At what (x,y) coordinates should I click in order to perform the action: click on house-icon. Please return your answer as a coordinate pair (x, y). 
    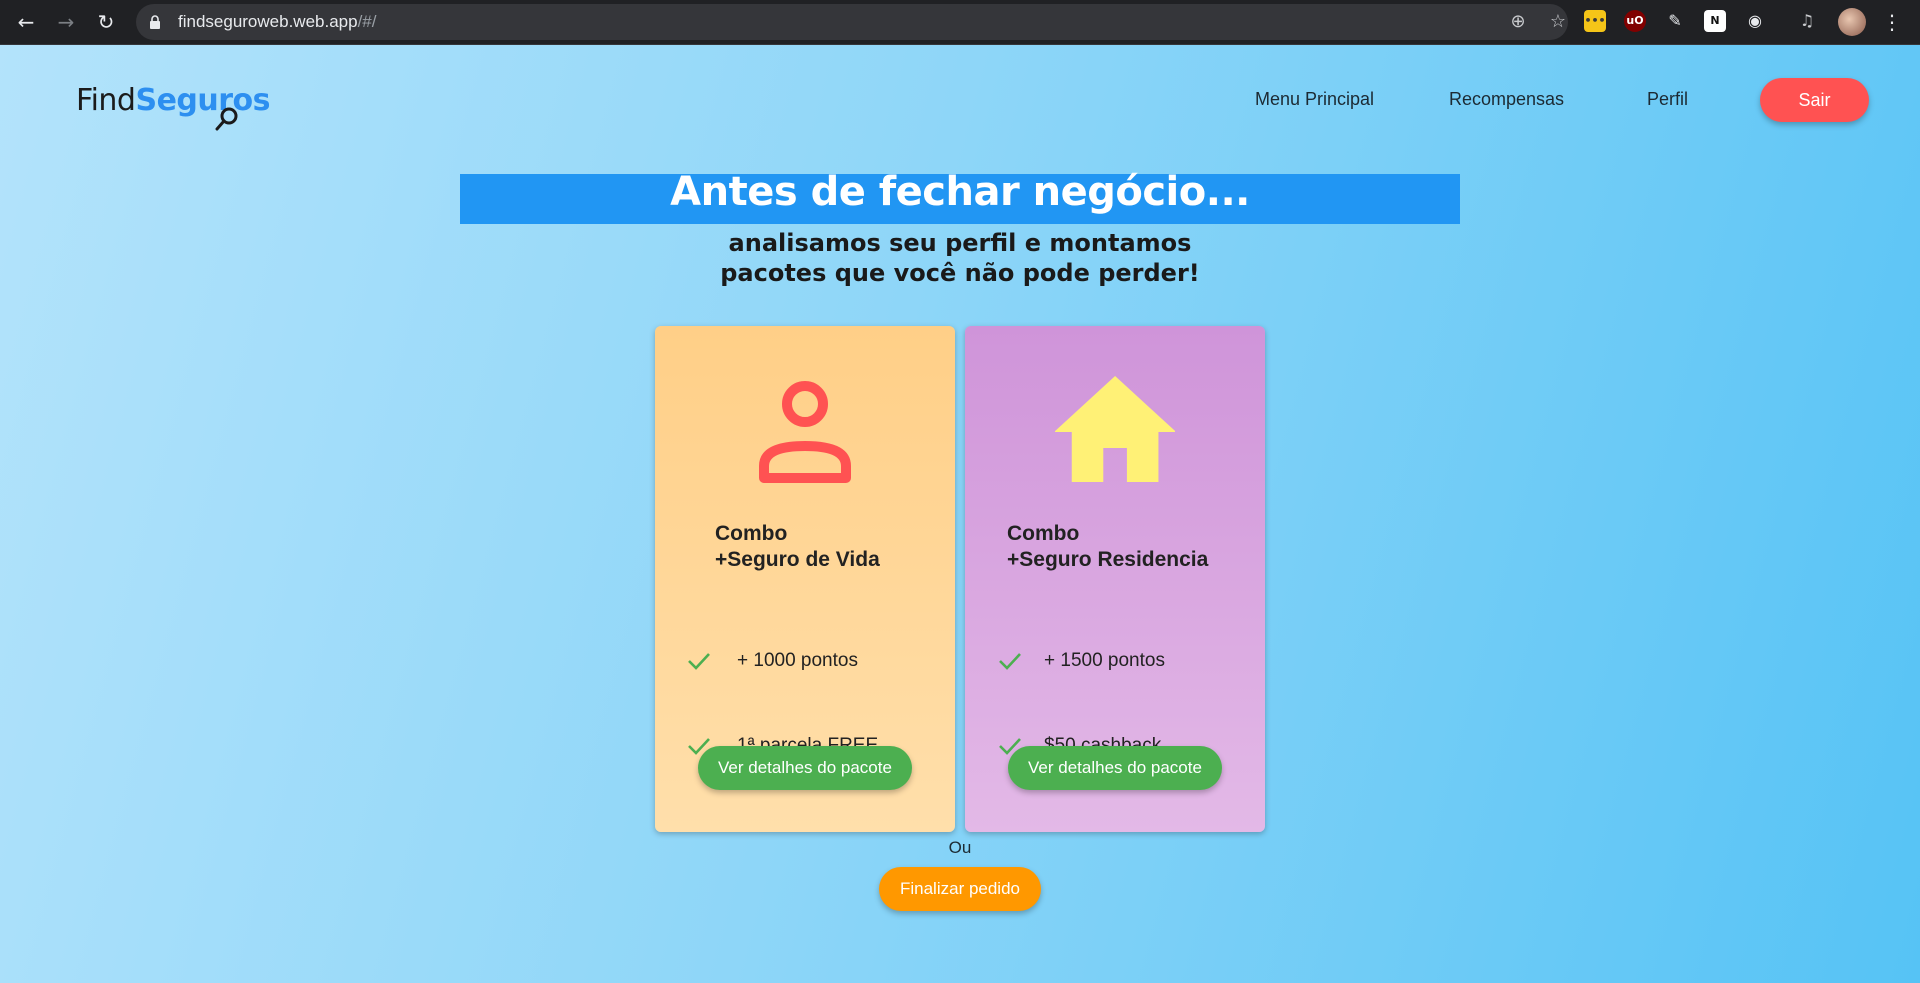
    Looking at the image, I should click on (1115, 429).